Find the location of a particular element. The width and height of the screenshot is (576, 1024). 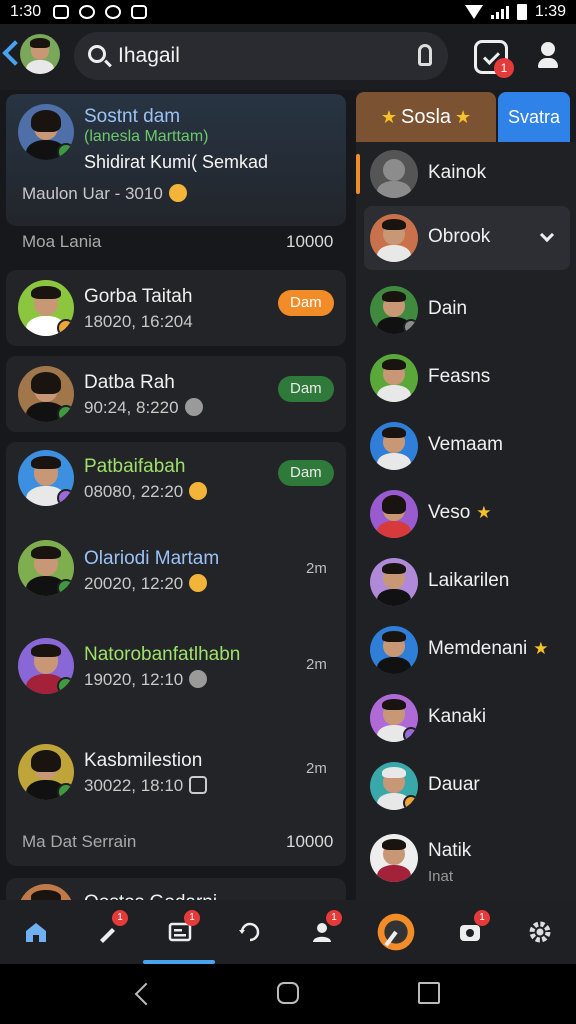

sync-icon is located at coordinates (87, 12).